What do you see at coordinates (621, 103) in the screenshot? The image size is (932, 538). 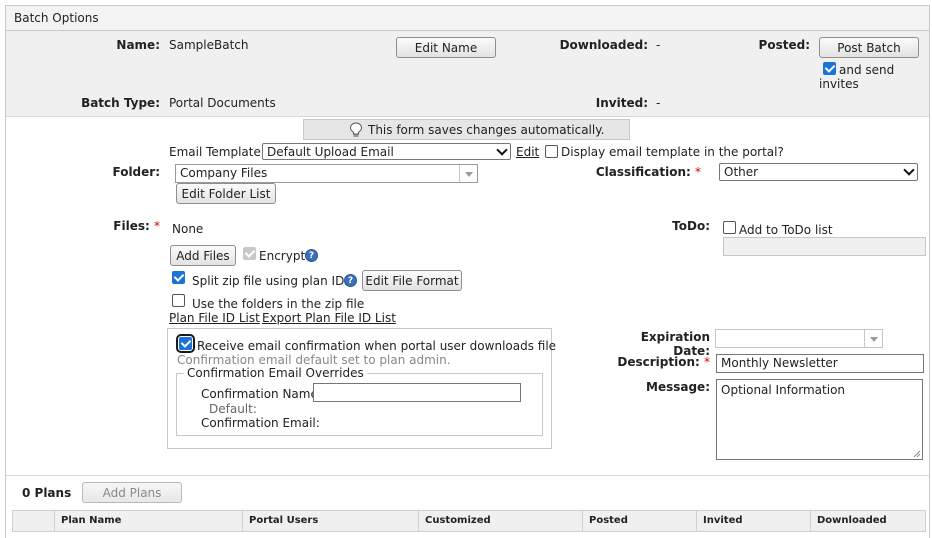 I see `invited-label: Invited:` at bounding box center [621, 103].